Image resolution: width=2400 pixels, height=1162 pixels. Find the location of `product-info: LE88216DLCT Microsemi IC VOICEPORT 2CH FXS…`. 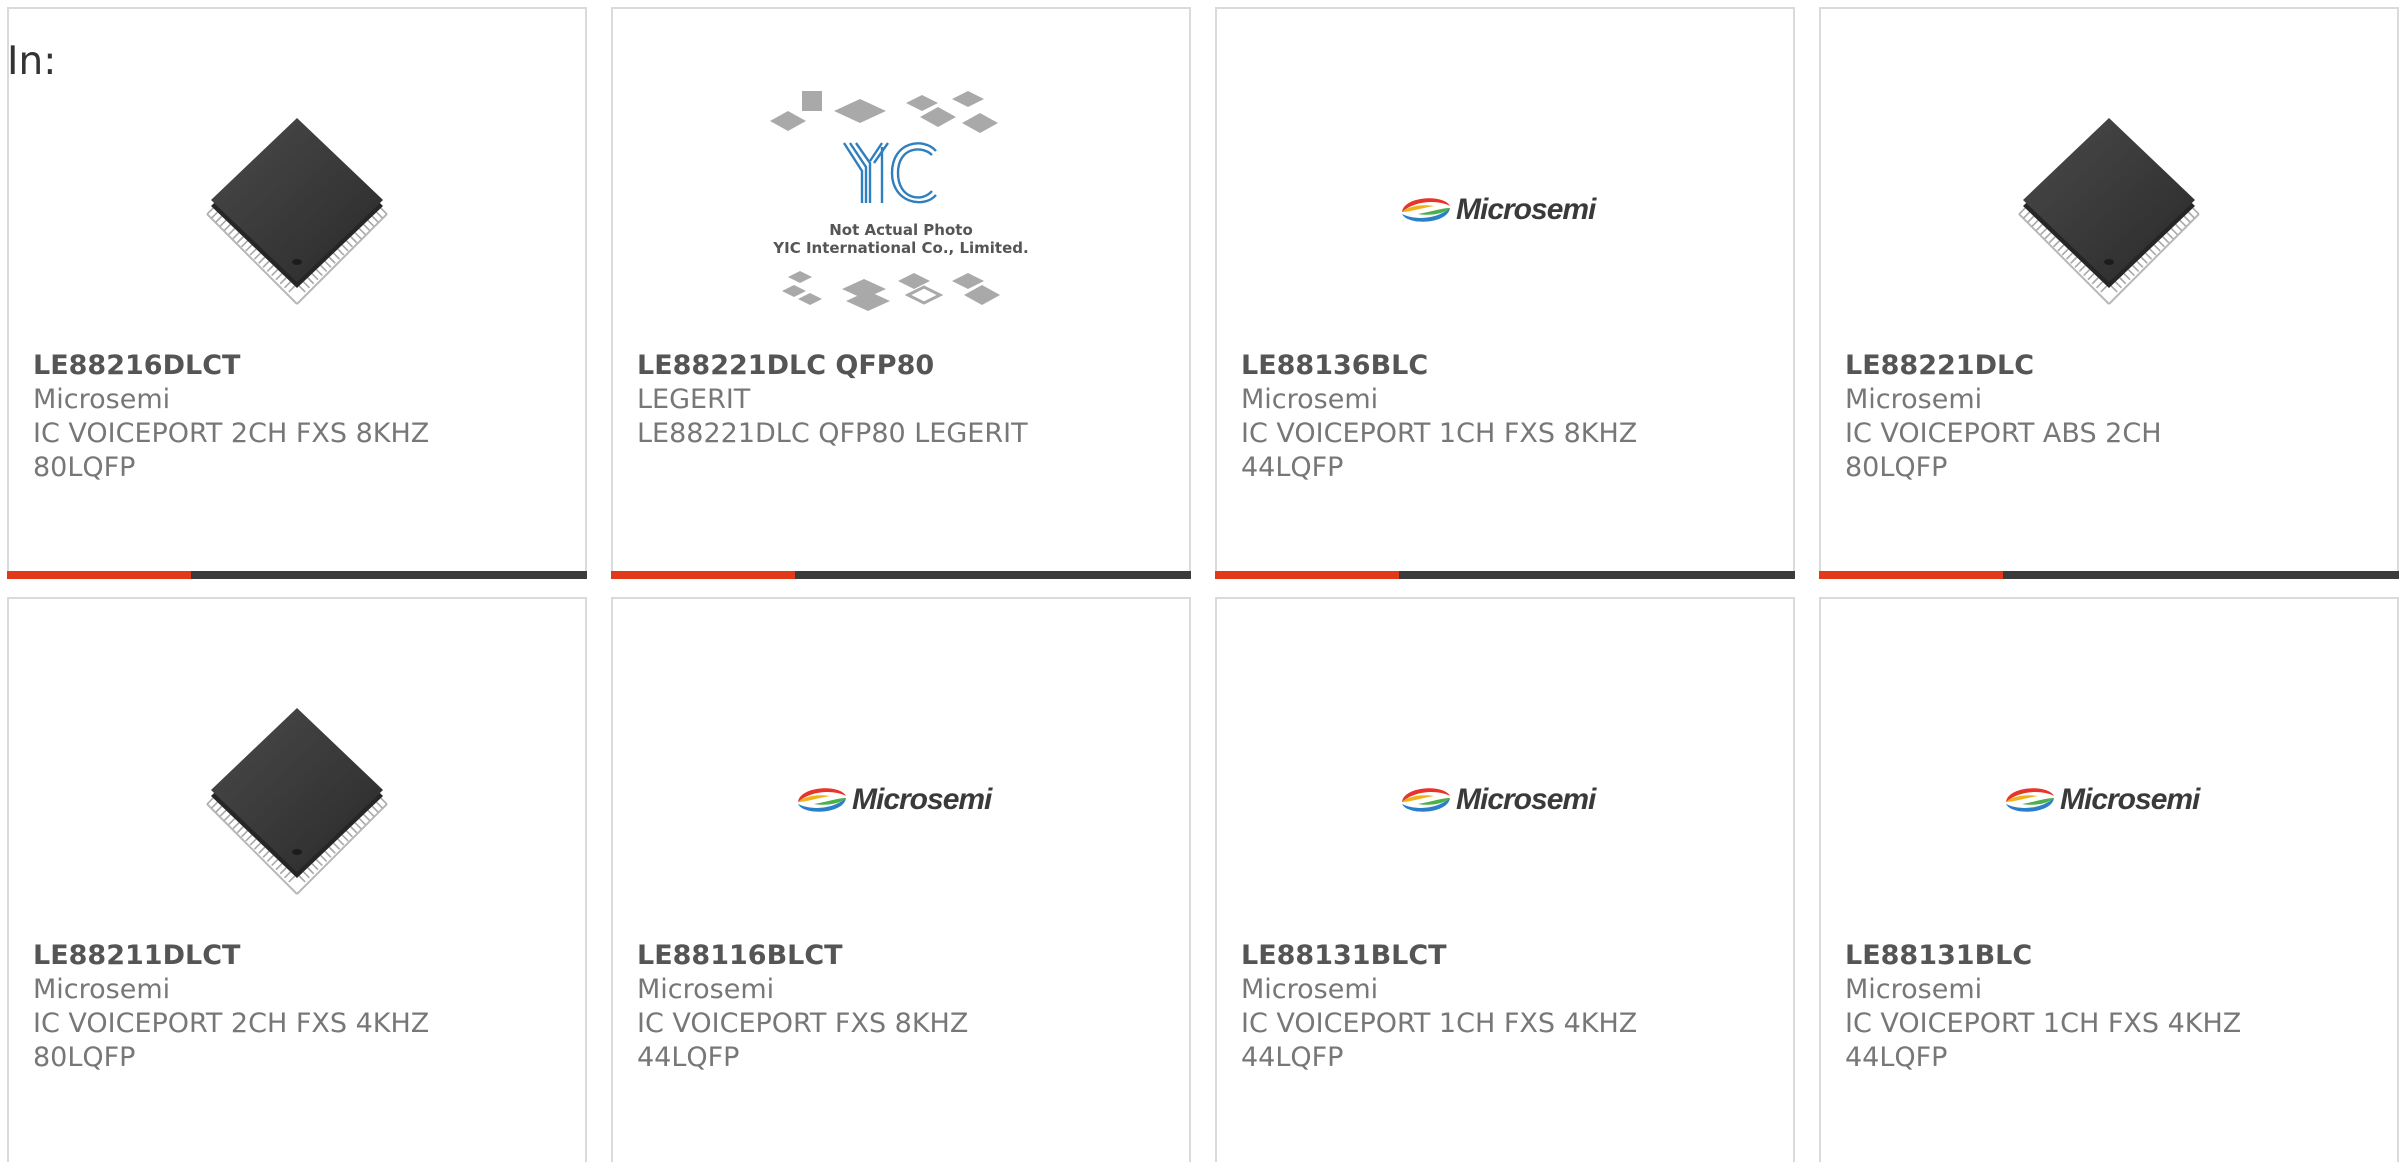

product-info: LE88216DLCT Microsemi IC VOICEPORT 2CH FXS… is located at coordinates (299, 417).